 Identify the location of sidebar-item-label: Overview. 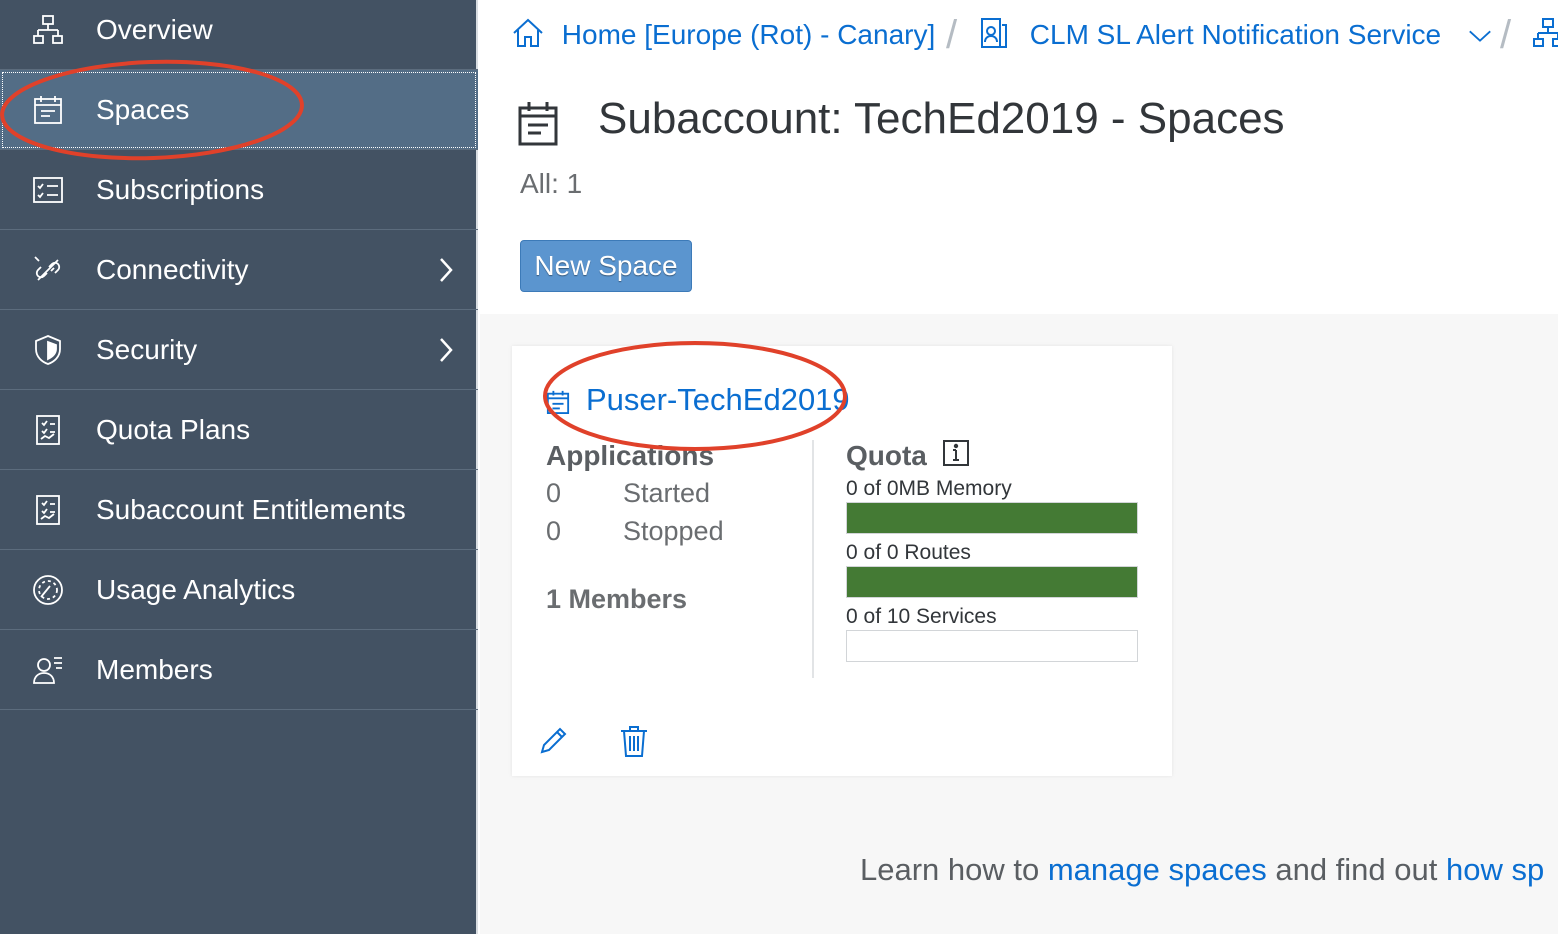
(154, 29).